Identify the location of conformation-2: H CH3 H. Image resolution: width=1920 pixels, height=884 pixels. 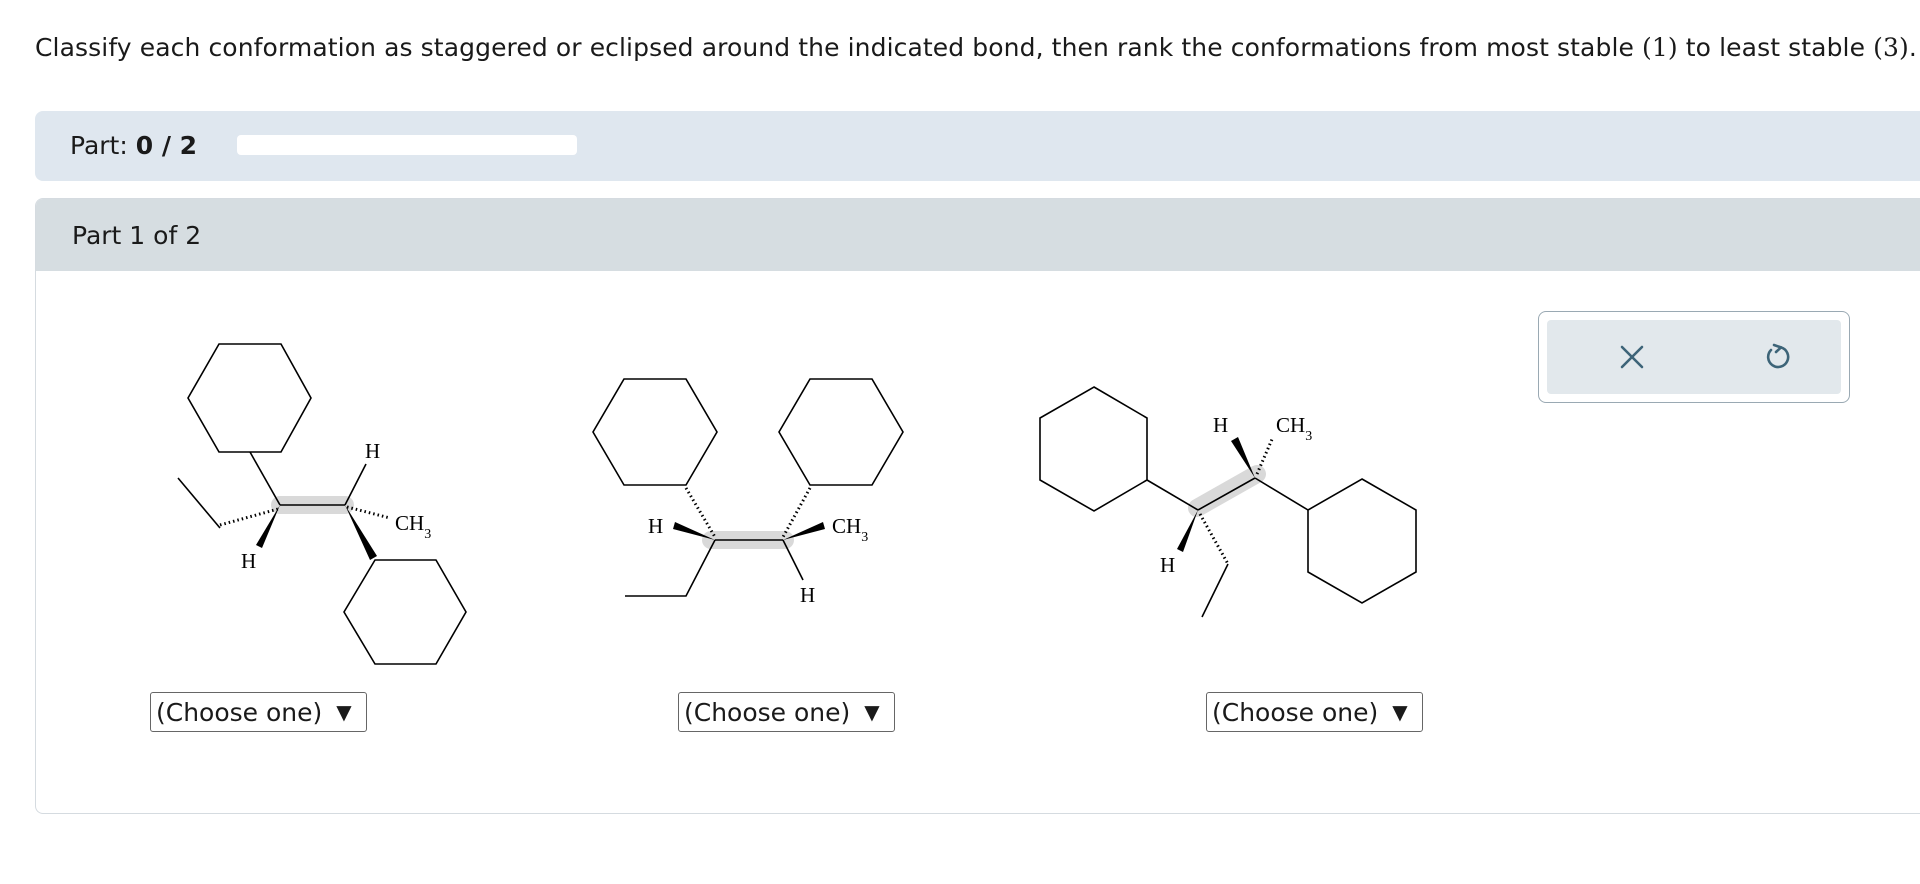
(748, 492).